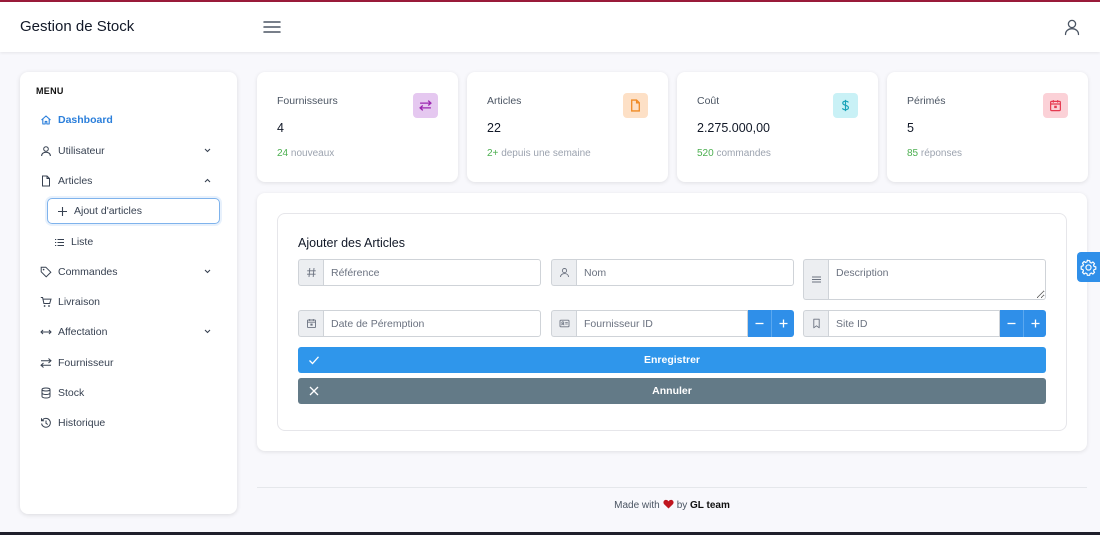 The width and height of the screenshot is (1100, 535). What do you see at coordinates (86, 363) in the screenshot?
I see `sidebar-item-label: Fournisseur` at bounding box center [86, 363].